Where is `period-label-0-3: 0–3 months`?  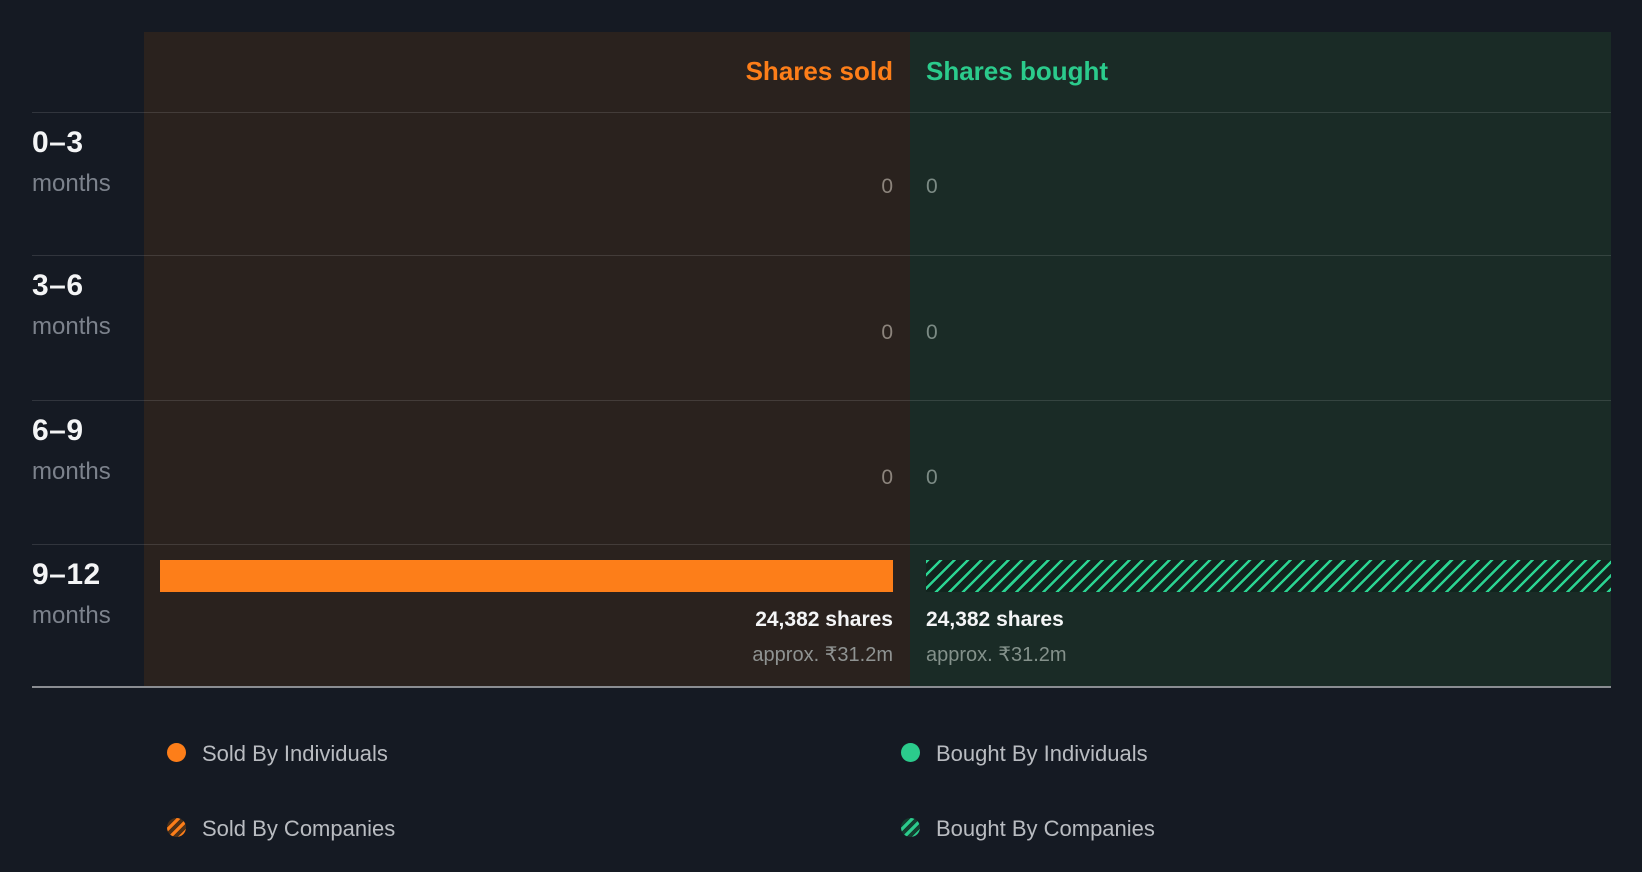 period-label-0-3: 0–3 months is located at coordinates (71, 161).